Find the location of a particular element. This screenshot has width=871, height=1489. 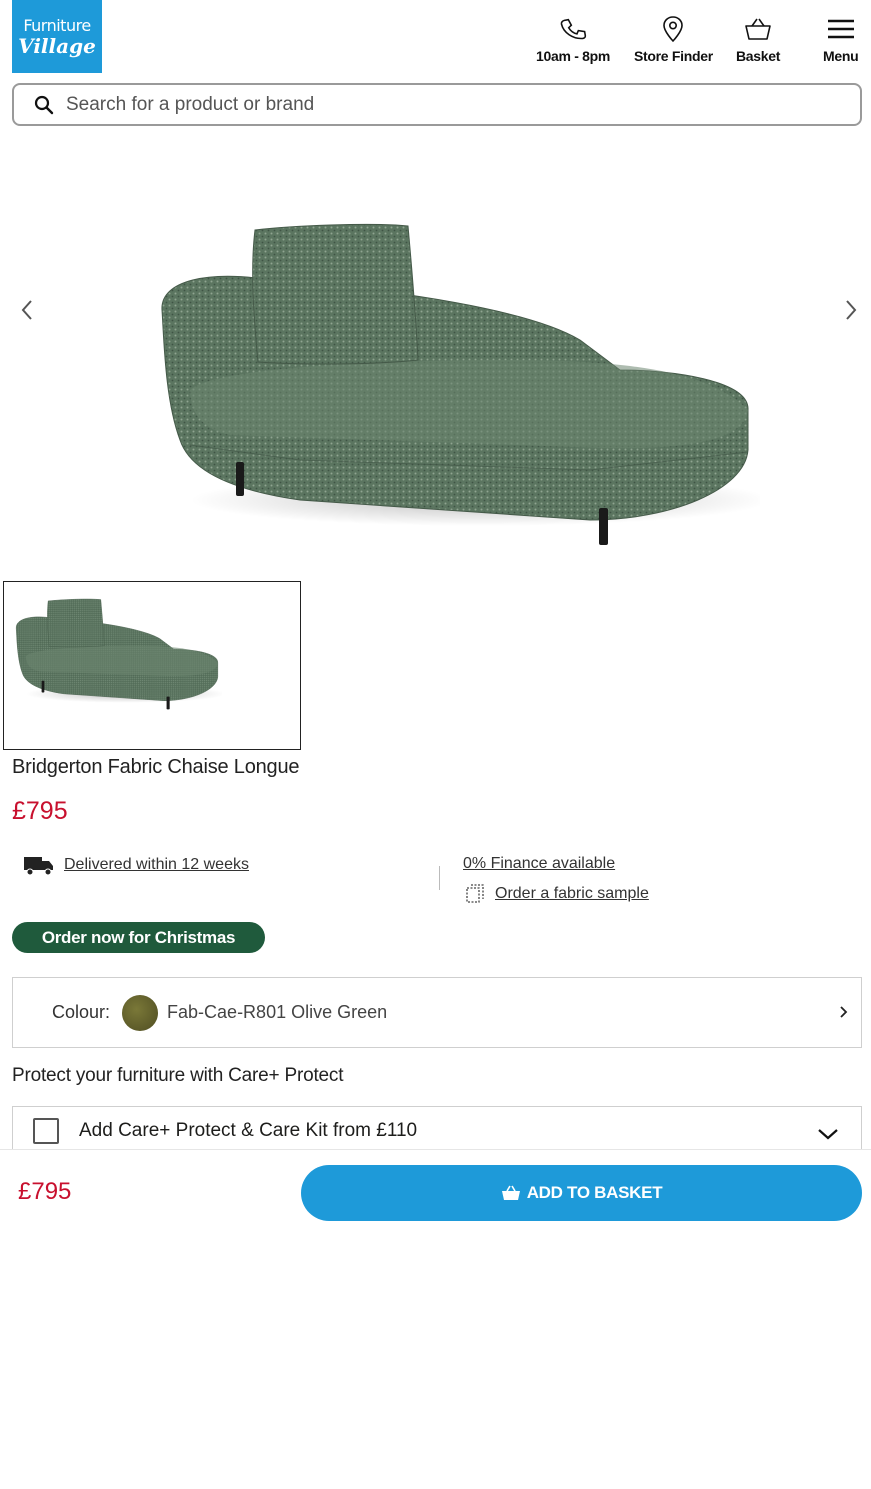

nav-hours-label: 10am - 8pm is located at coordinates (573, 56).